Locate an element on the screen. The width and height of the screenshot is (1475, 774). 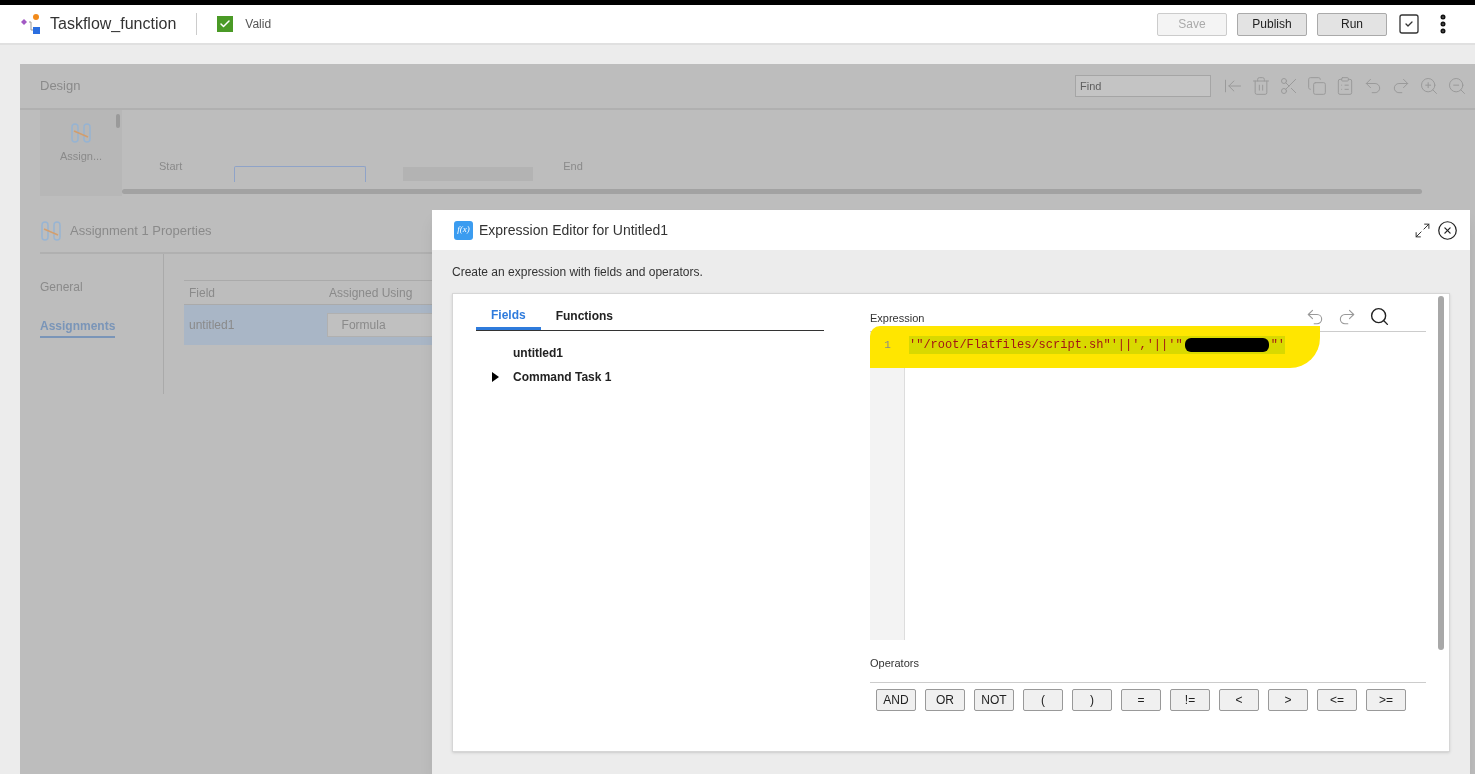
expand-caret-icon is located at coordinates (494, 377).